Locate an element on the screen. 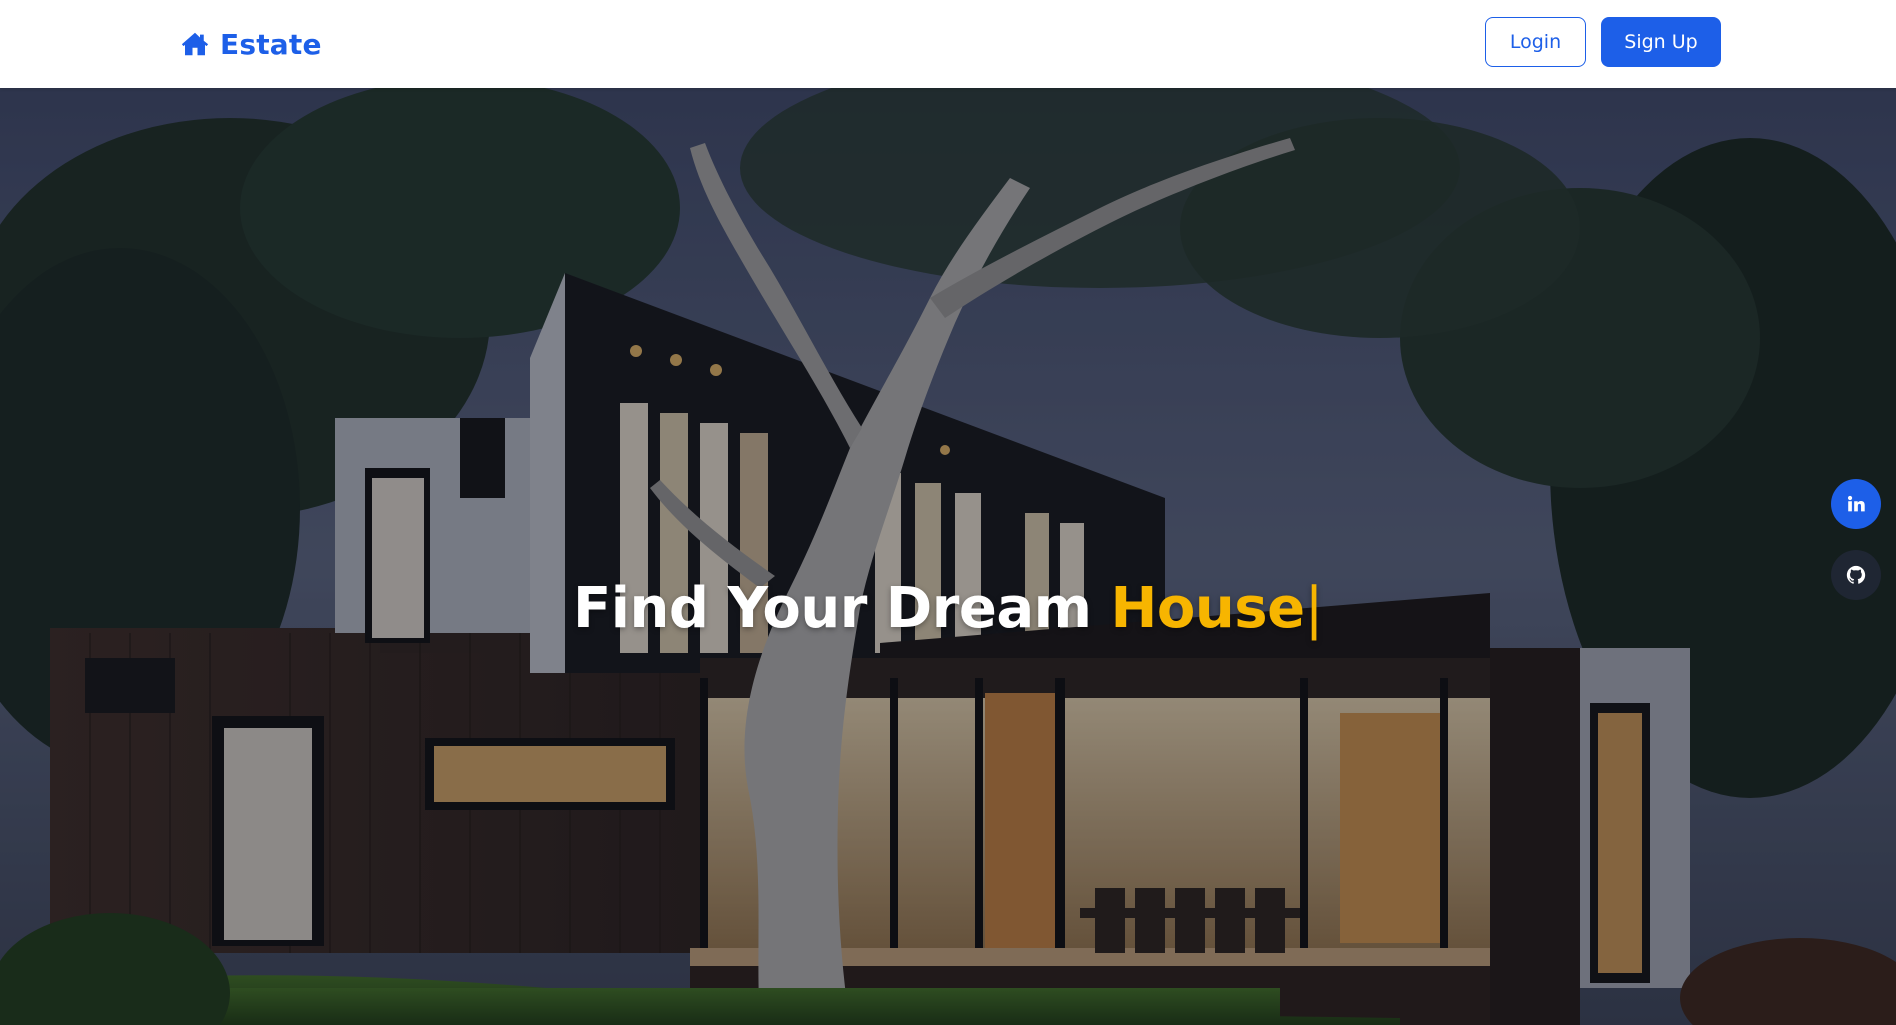 The height and width of the screenshot is (1025, 1896). github-icon is located at coordinates (1856, 575).